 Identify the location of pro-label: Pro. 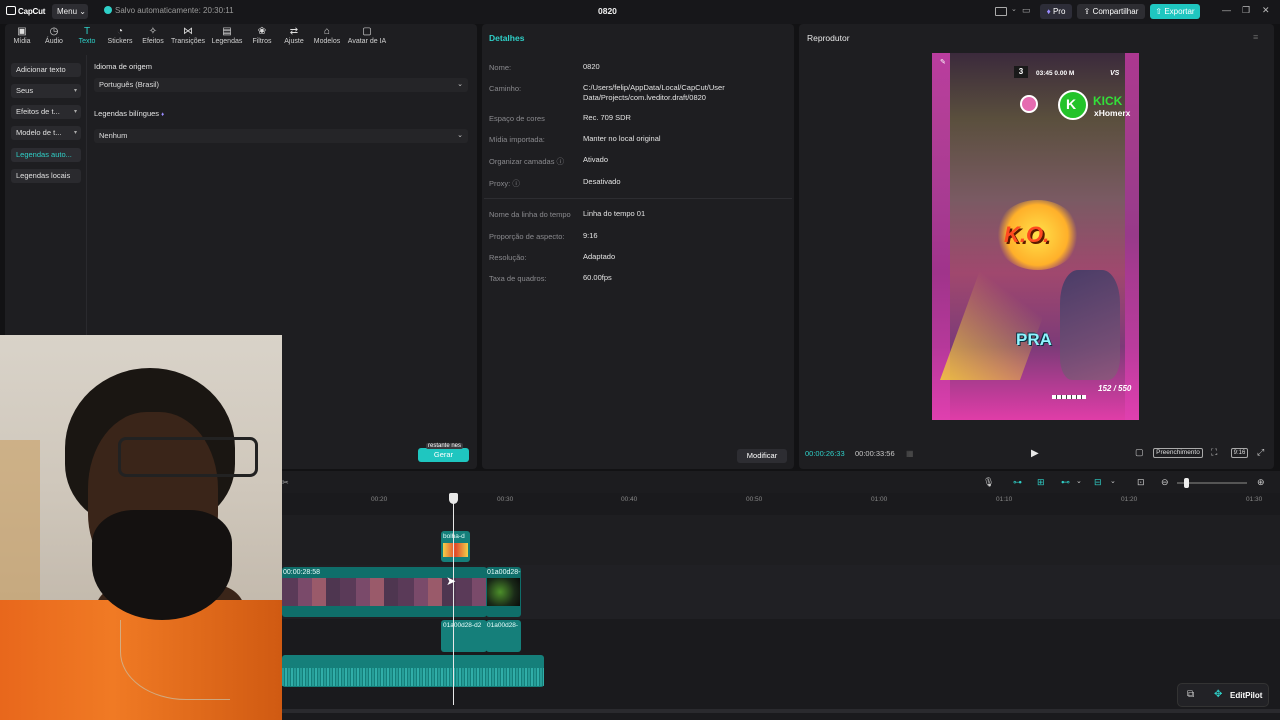
(1059, 11).